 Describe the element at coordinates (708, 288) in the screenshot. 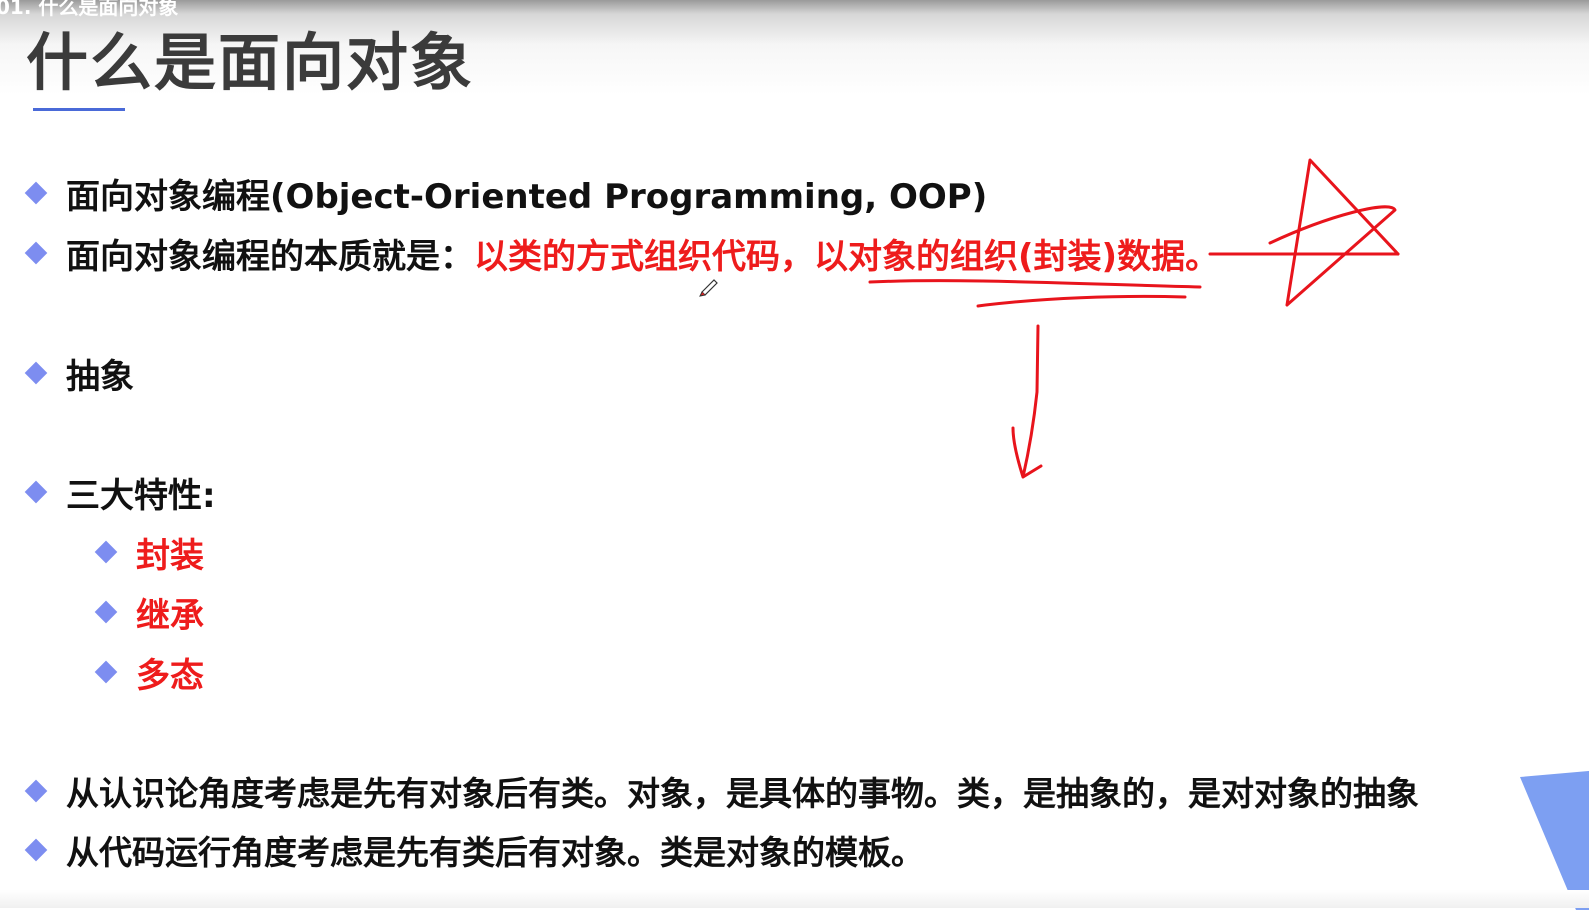

I see `pen-cursor-icon` at that location.